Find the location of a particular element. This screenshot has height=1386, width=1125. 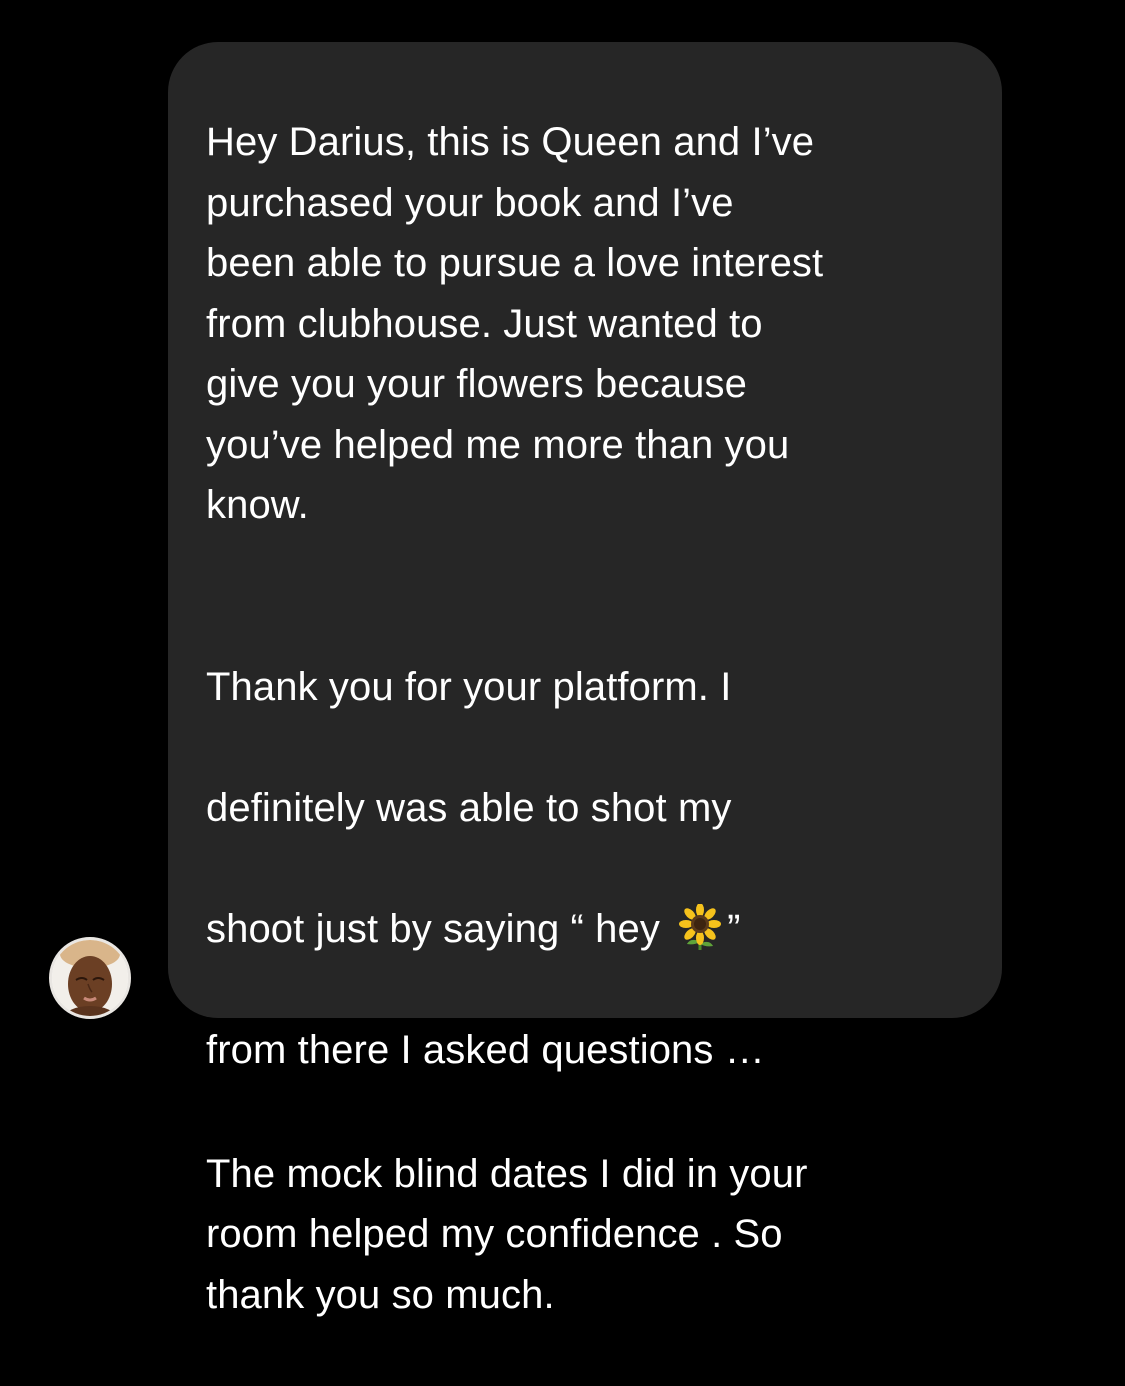

sunflower-emoji-icon is located at coordinates (700, 926).